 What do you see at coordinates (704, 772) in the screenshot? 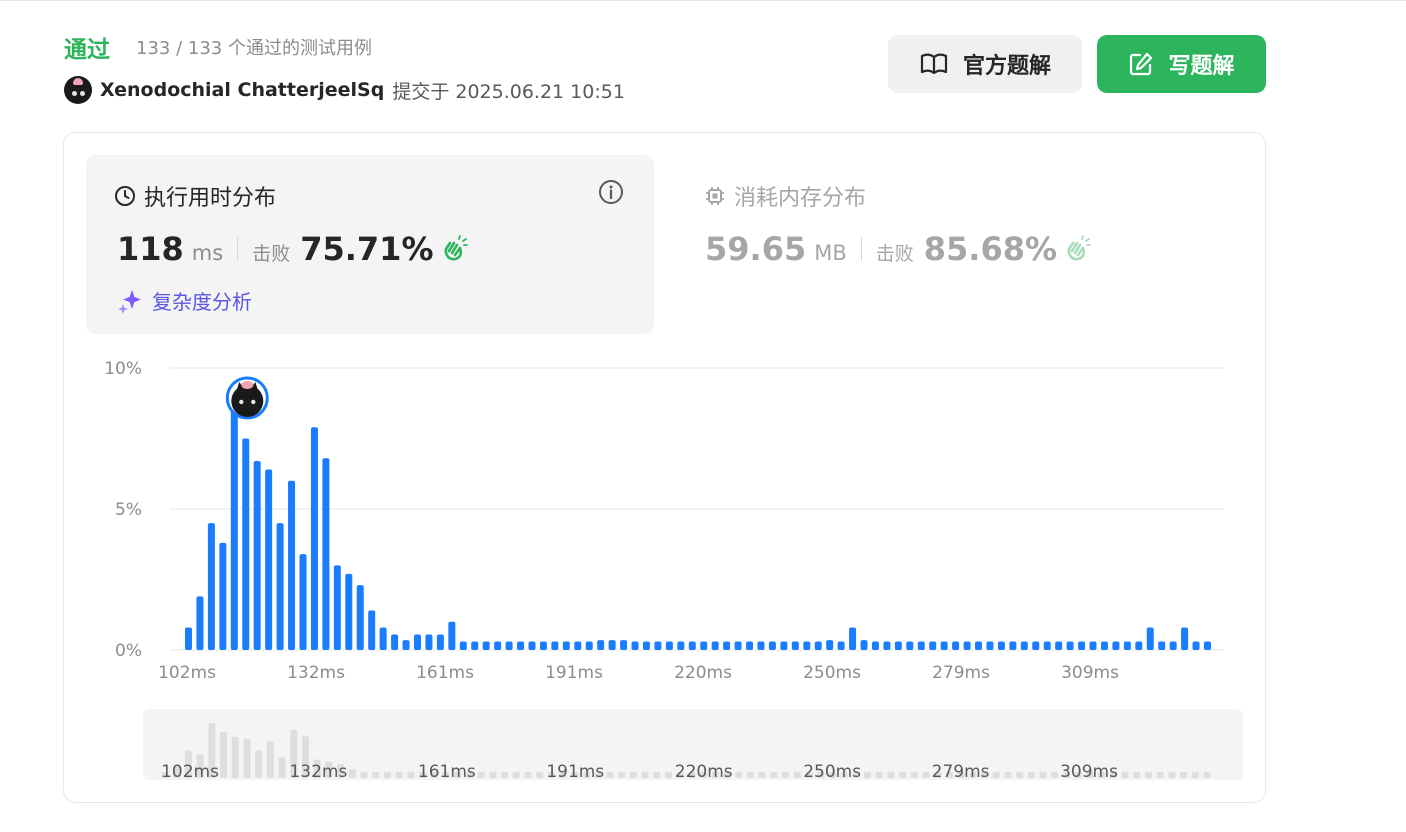
I see `overview-tick-label: 220ms` at bounding box center [704, 772].